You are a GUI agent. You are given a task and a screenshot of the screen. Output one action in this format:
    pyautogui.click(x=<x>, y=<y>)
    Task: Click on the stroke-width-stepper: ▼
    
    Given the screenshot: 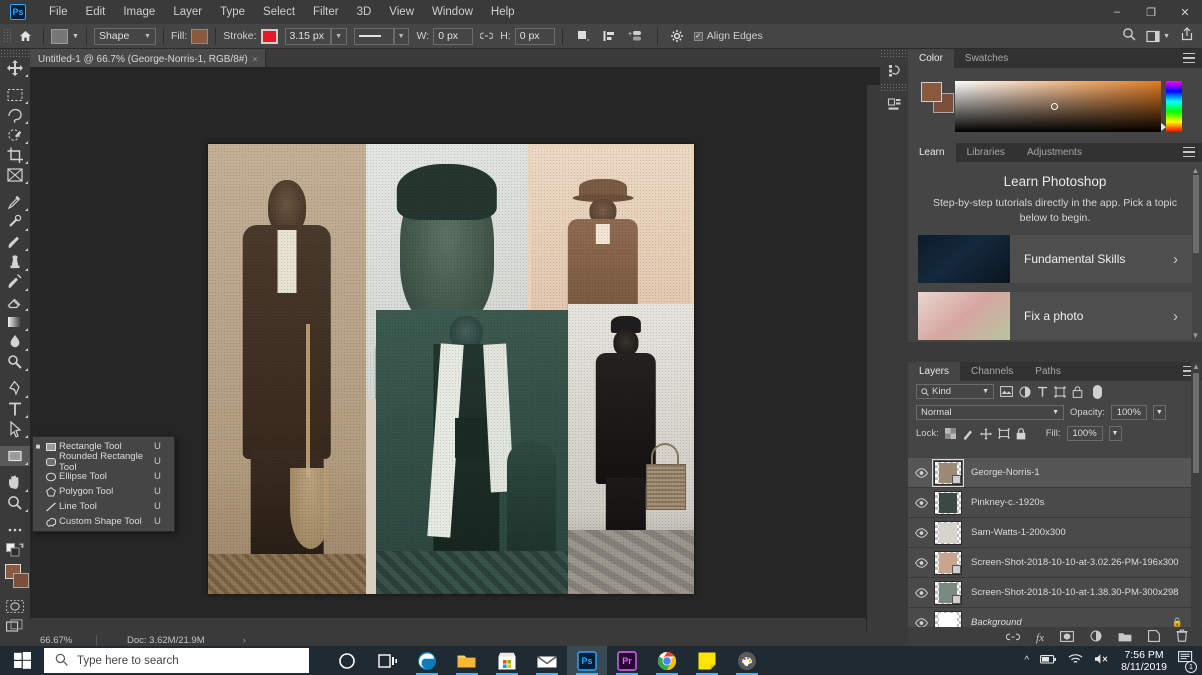 What is the action you would take?
    pyautogui.click(x=338, y=36)
    